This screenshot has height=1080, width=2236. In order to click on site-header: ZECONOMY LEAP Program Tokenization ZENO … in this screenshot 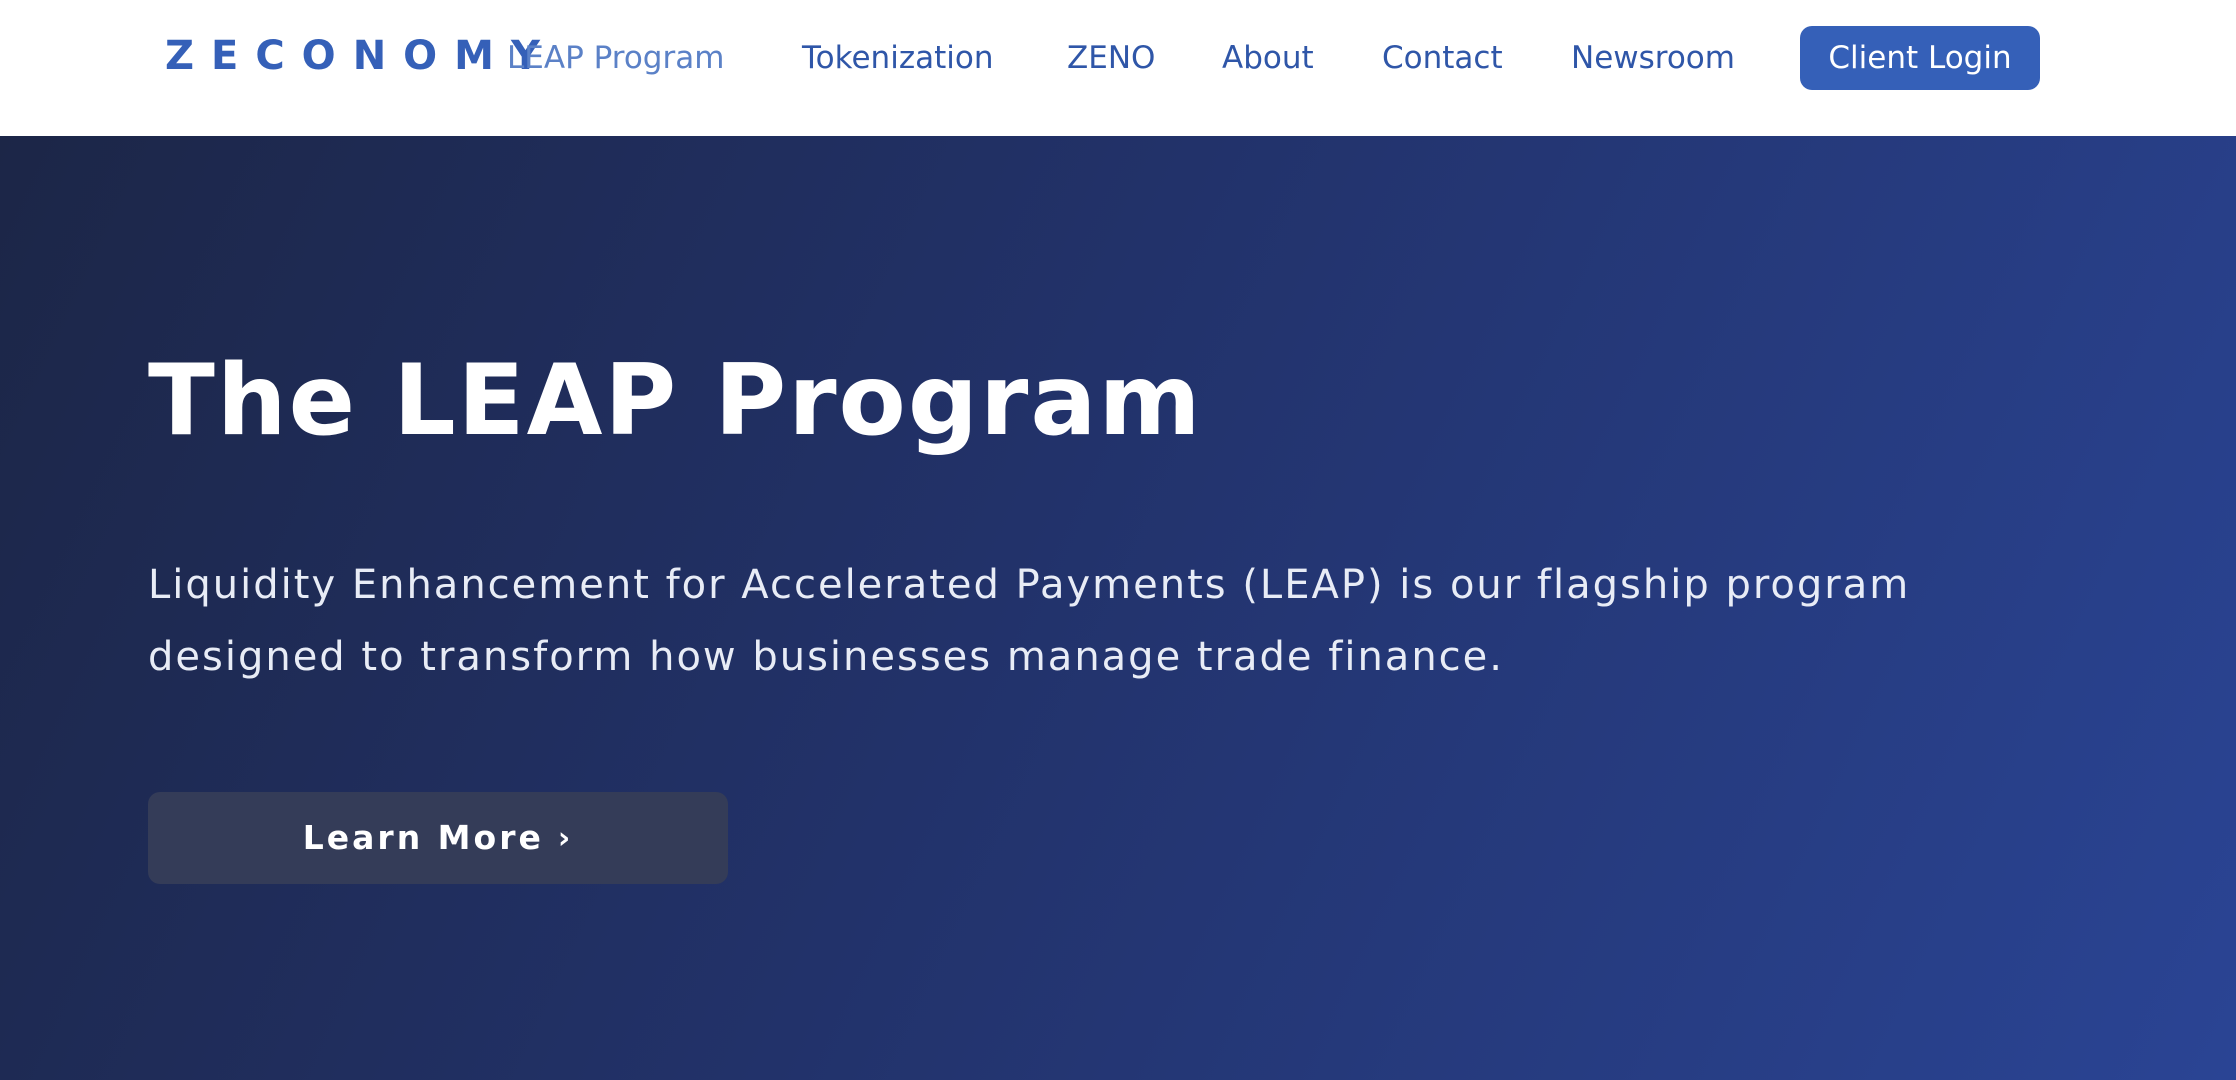, I will do `click(1118, 68)`.